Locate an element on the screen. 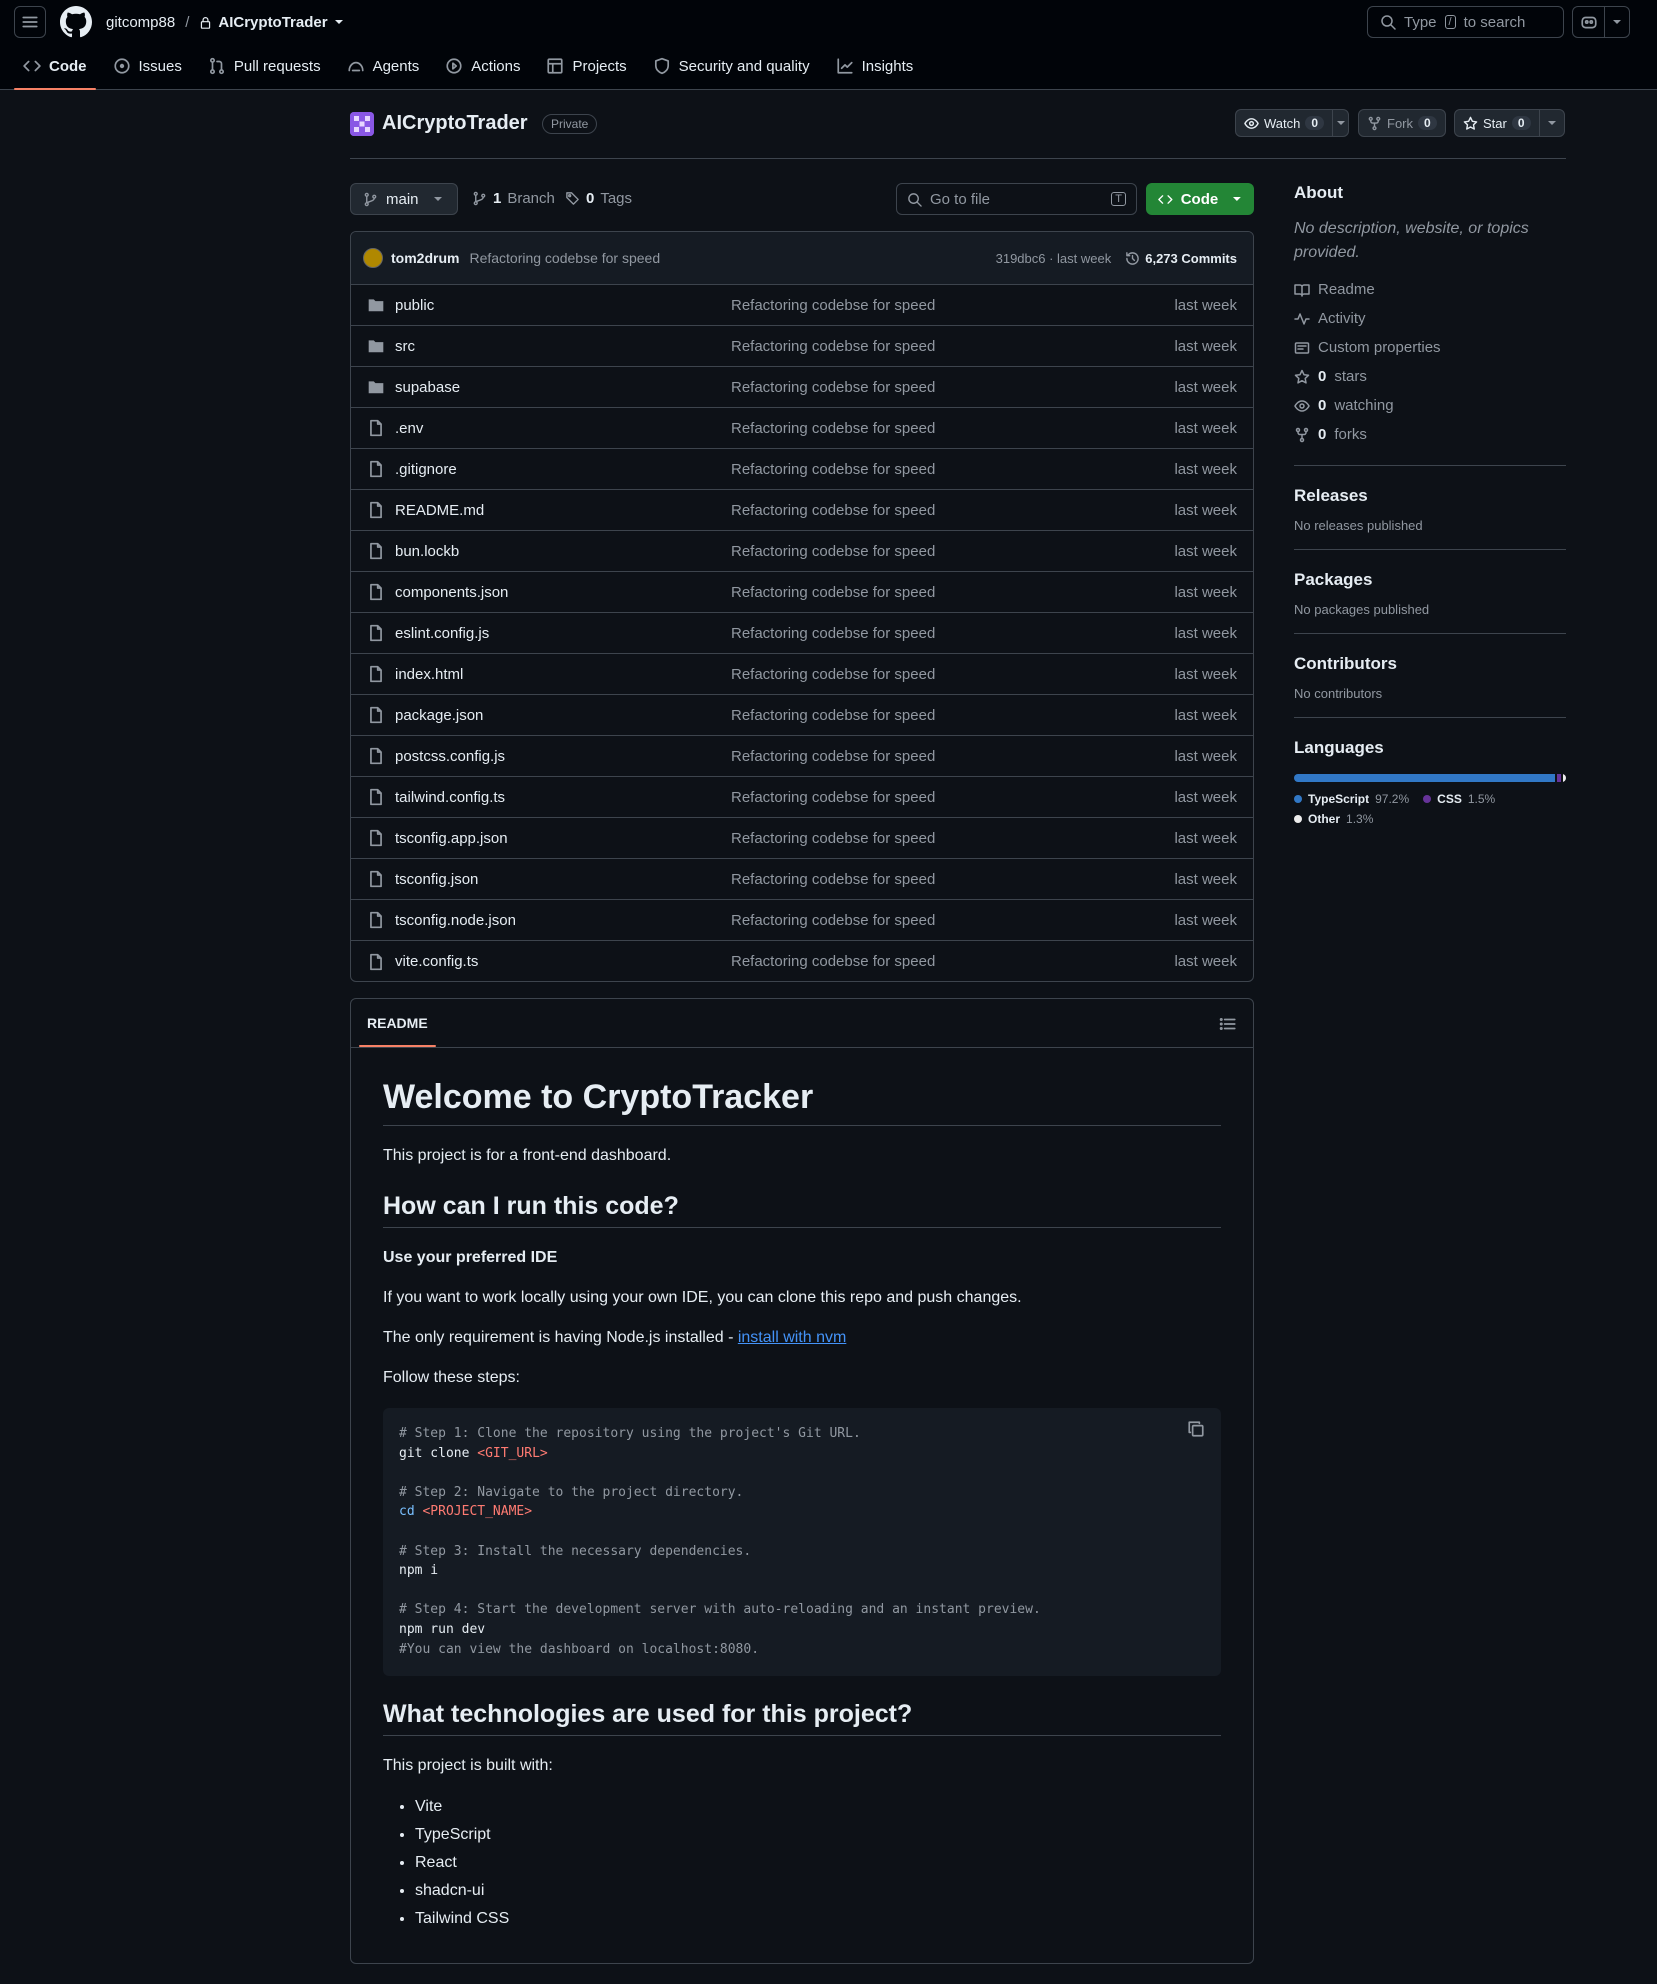 Image resolution: width=1657 pixels, height=1984 pixels. star-button: Star 0 is located at coordinates (1509, 123).